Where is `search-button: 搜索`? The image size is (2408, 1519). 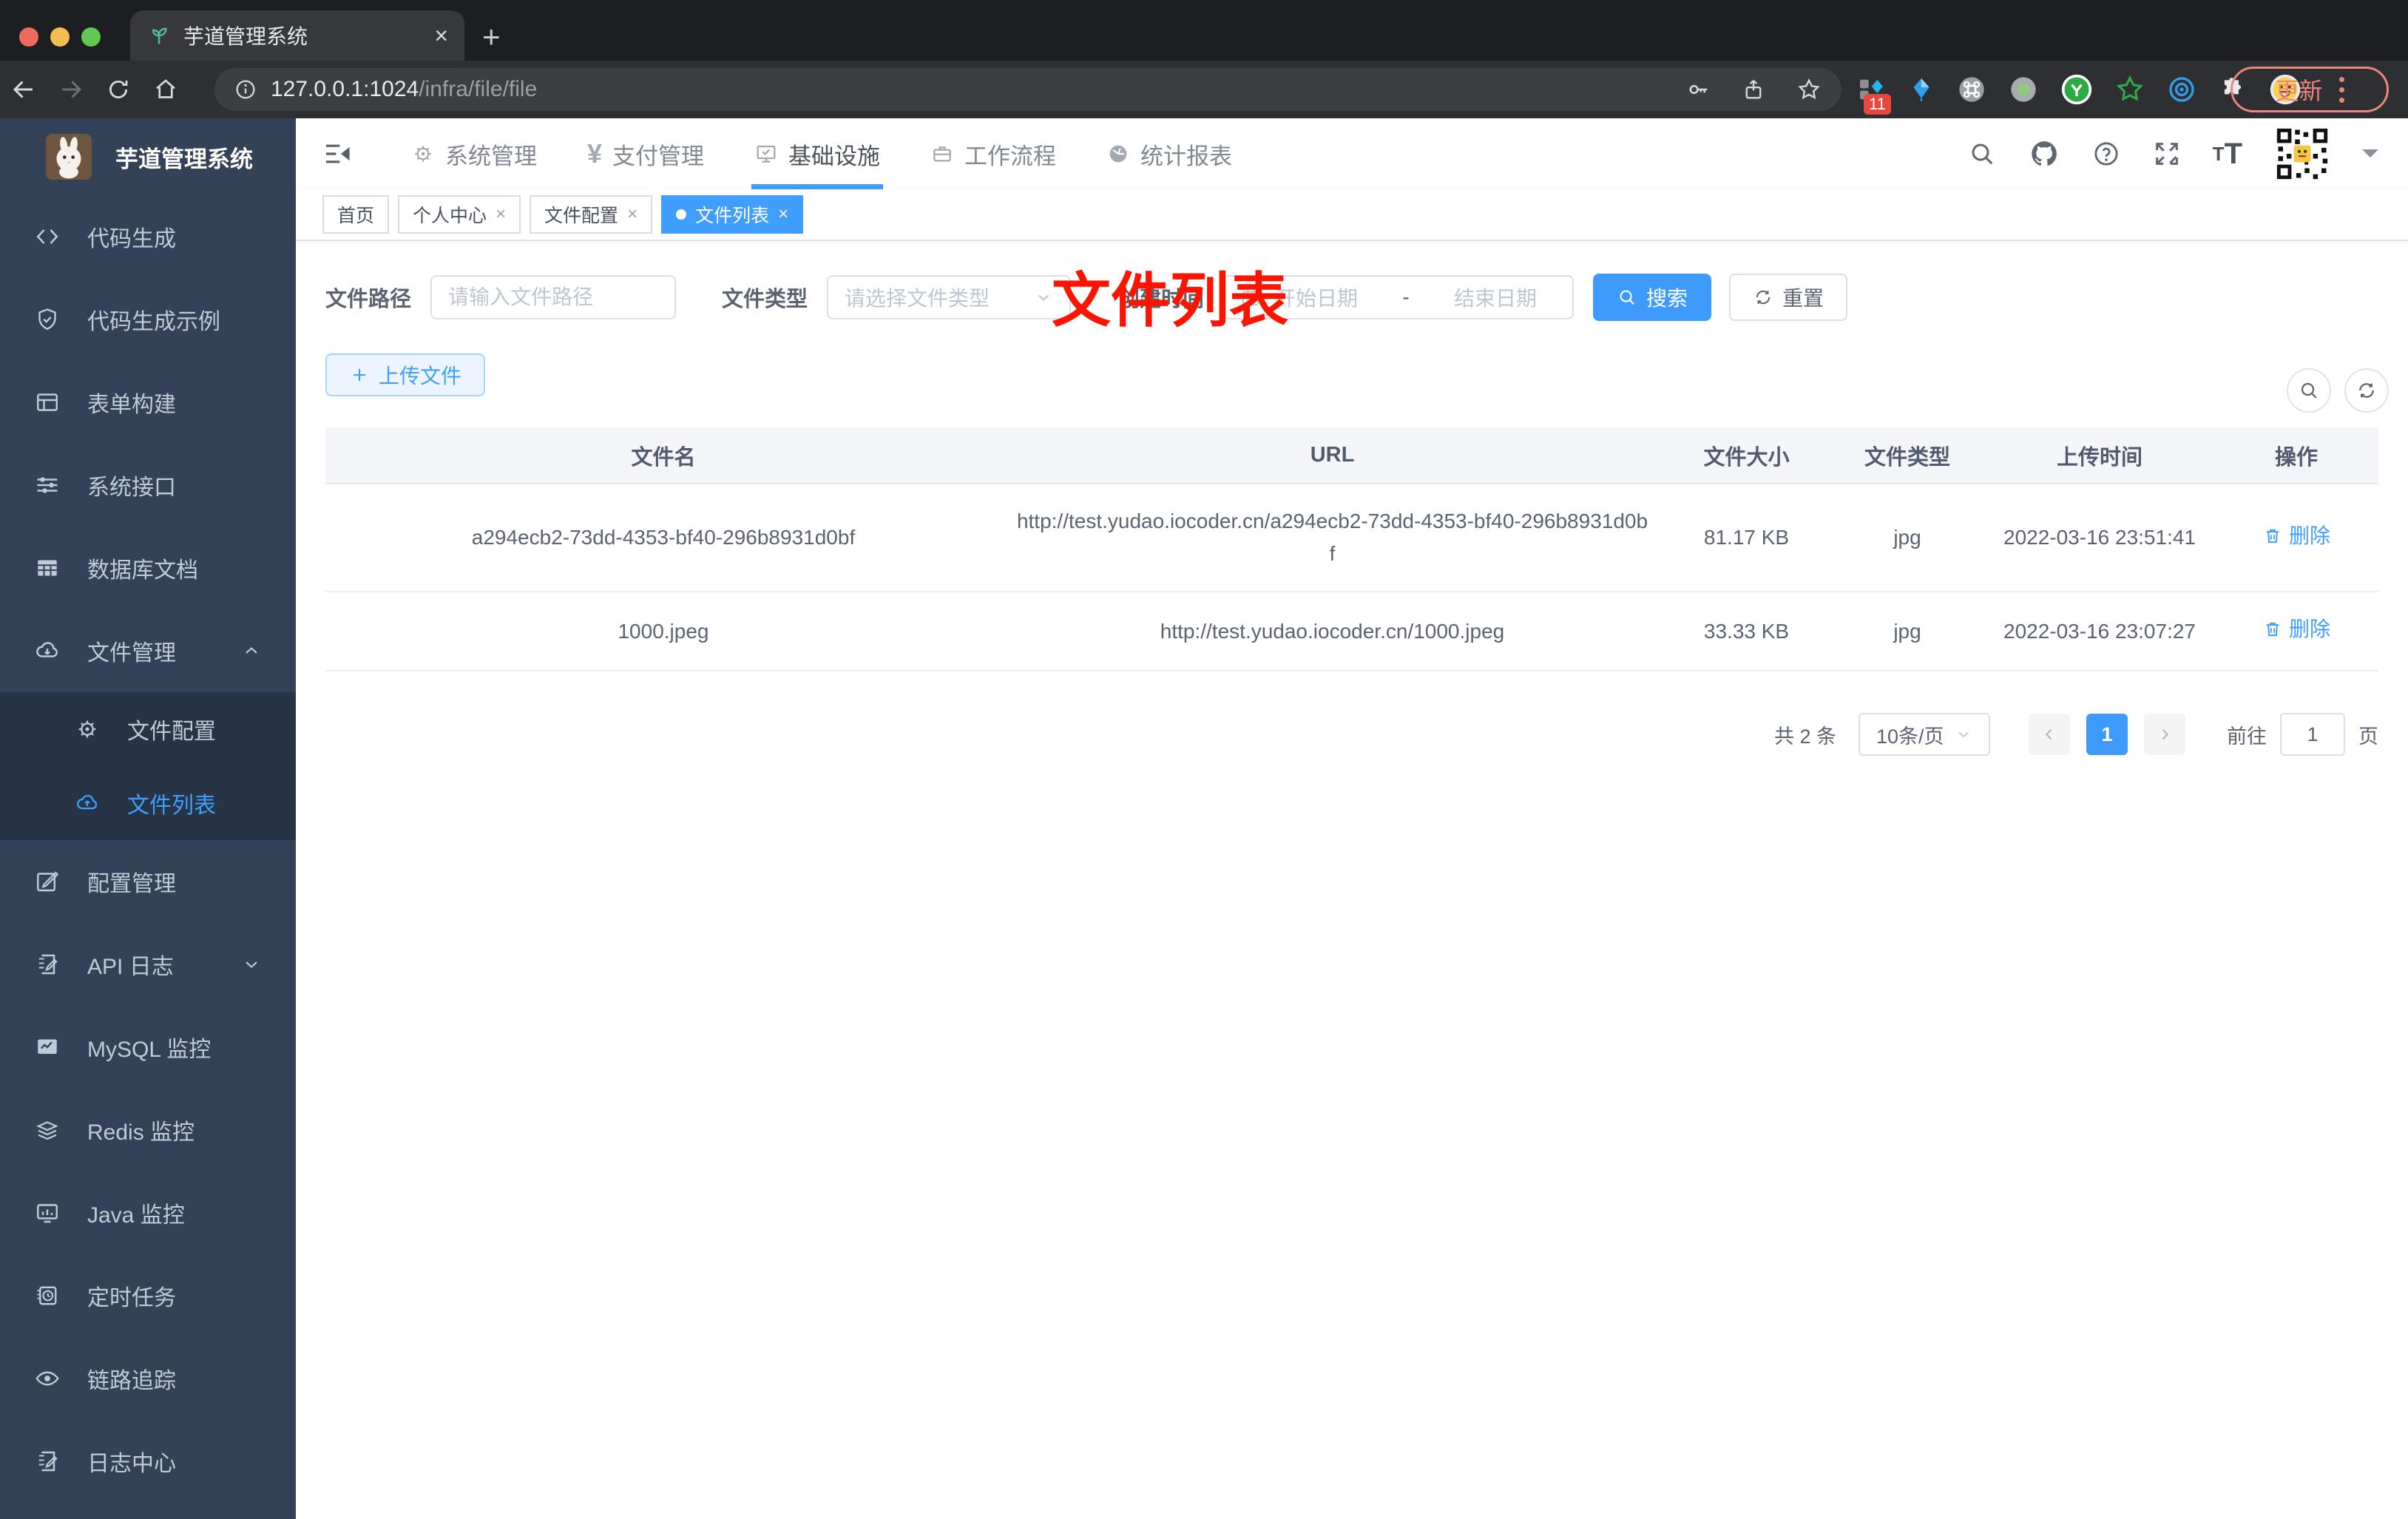
search-button: 搜索 is located at coordinates (1652, 297).